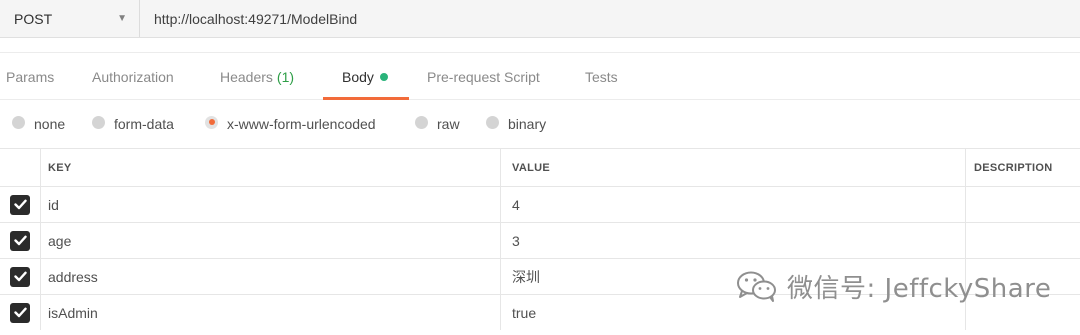  I want to click on tab-tests-label: Tests, so click(601, 77).